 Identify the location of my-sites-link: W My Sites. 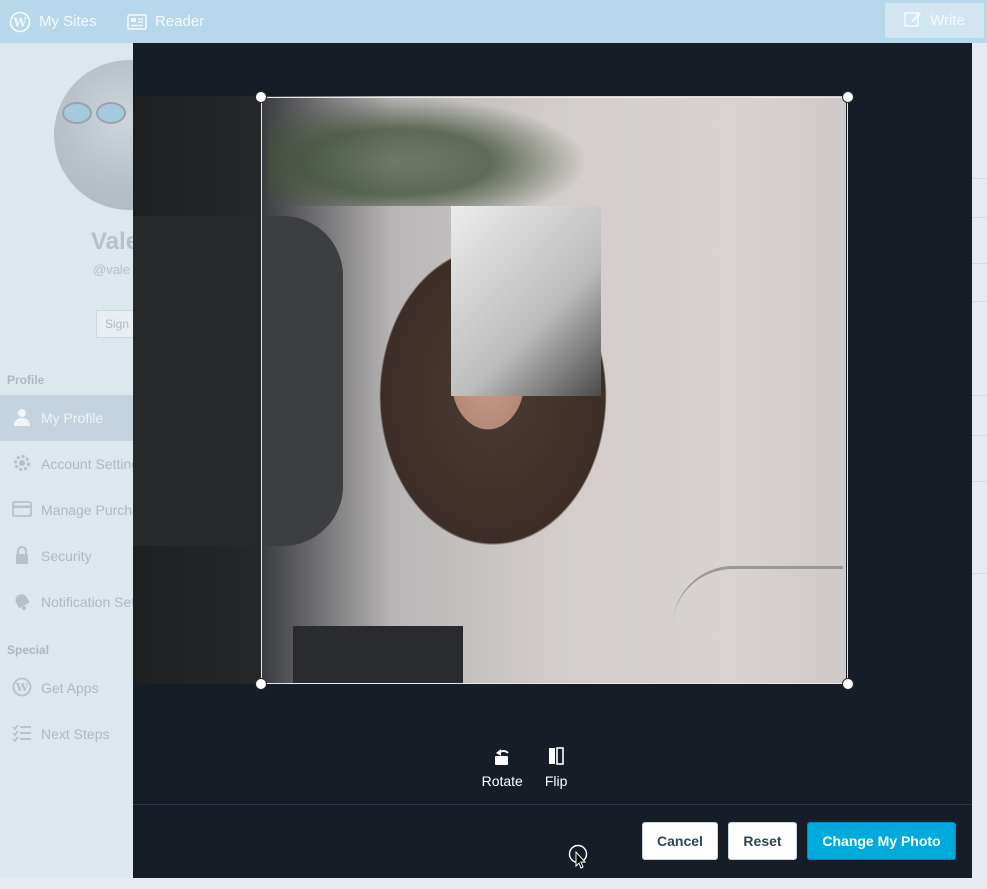
(53, 21).